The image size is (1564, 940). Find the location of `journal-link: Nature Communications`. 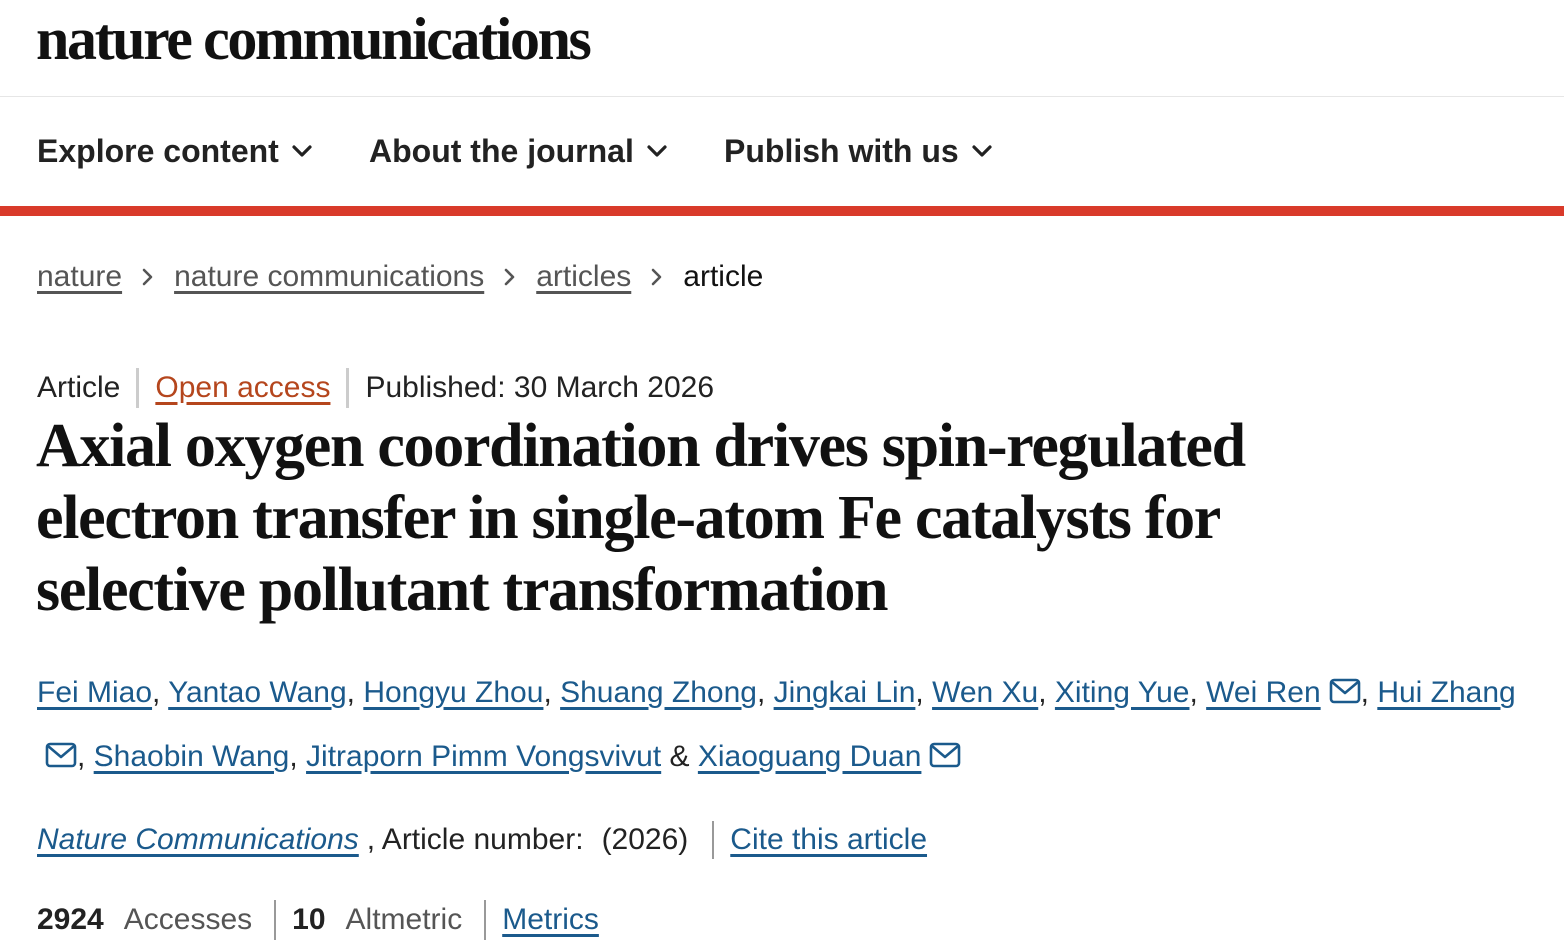

journal-link: Nature Communications is located at coordinates (198, 840).